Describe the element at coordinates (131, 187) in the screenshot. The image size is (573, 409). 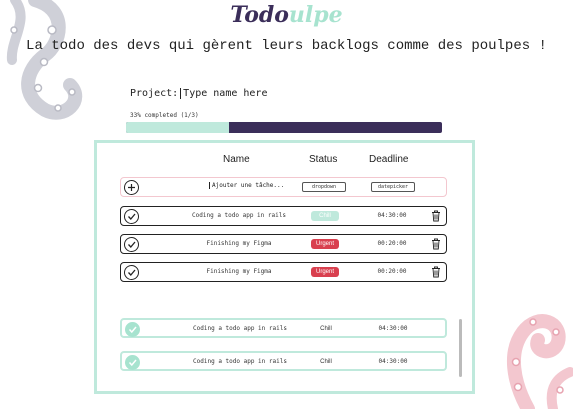
I see `plus-circle-icon` at that location.